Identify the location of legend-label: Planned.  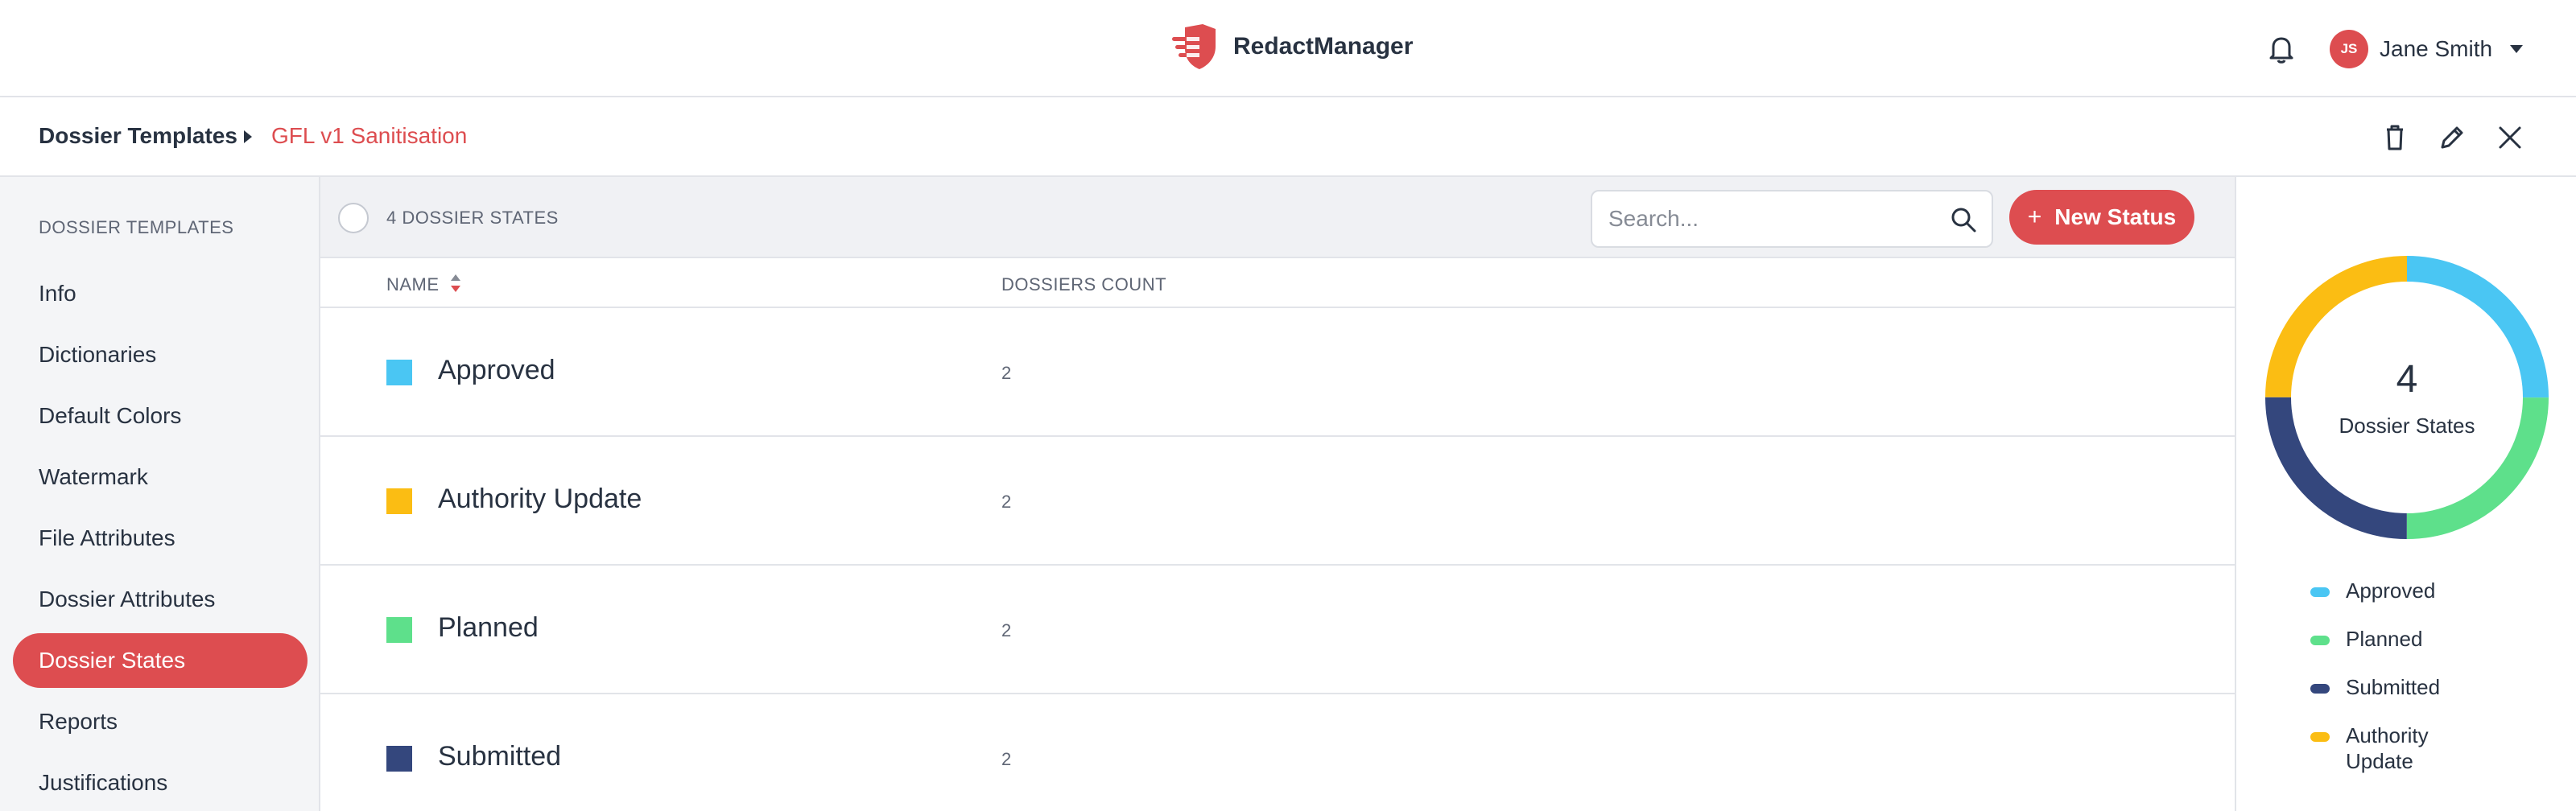
(2384, 639).